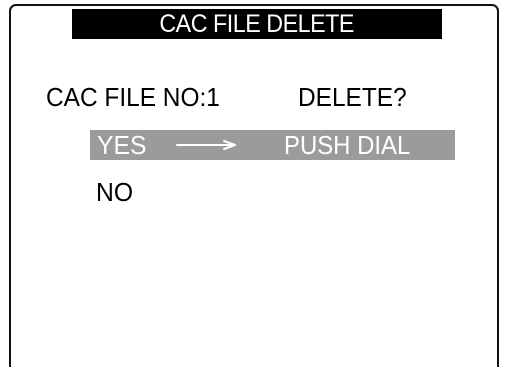  Describe the element at coordinates (352, 97) in the screenshot. I see `delete-question: DELETE?` at that location.